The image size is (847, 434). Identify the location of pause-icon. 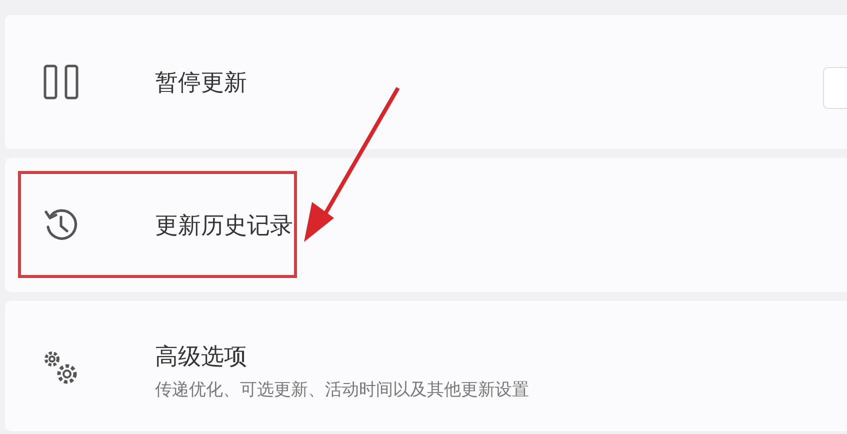
(61, 82).